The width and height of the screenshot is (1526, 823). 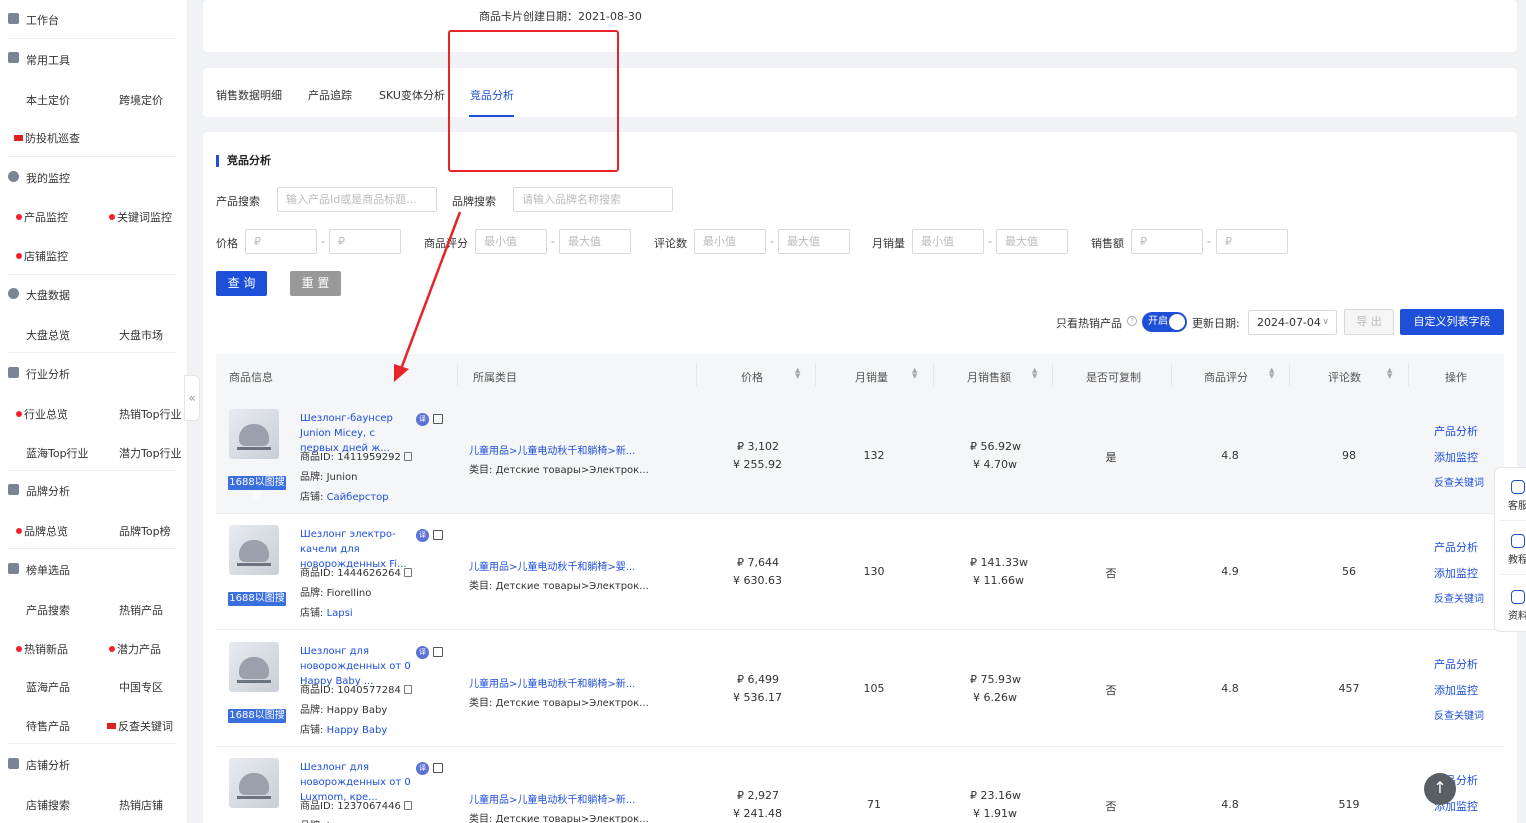 What do you see at coordinates (1369, 322) in the screenshot?
I see `export-button: 导 出` at bounding box center [1369, 322].